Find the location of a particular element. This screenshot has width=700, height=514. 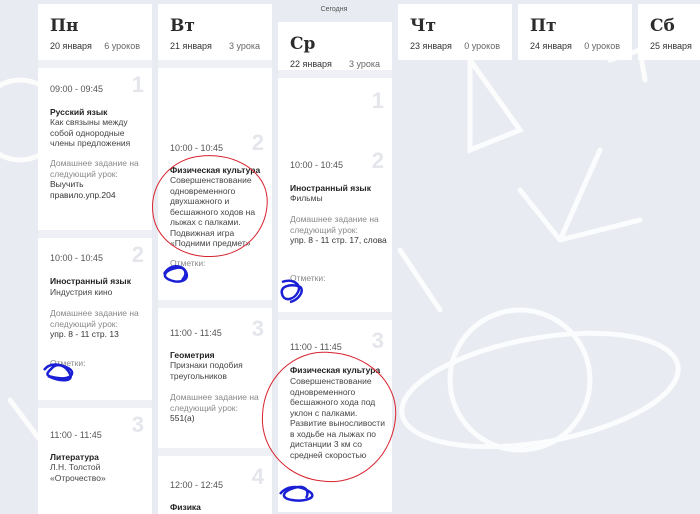

lesson-subject: Русский язык is located at coordinates (79, 112).